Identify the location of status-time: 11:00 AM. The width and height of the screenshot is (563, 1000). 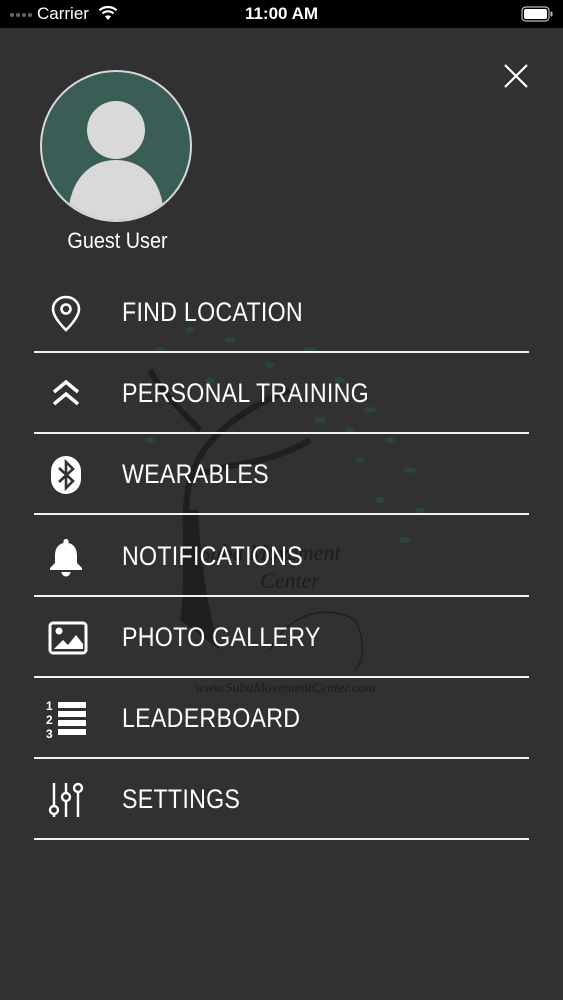
(281, 13).